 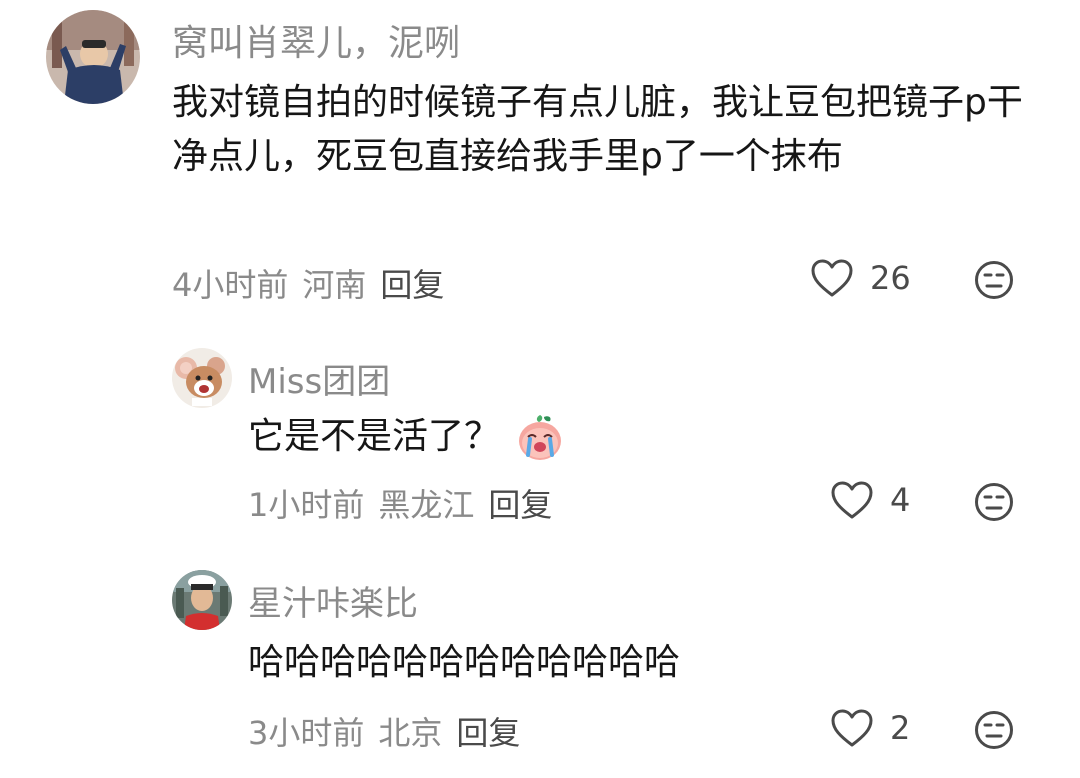 What do you see at coordinates (994, 730) in the screenshot?
I see `meh-face-icon` at bounding box center [994, 730].